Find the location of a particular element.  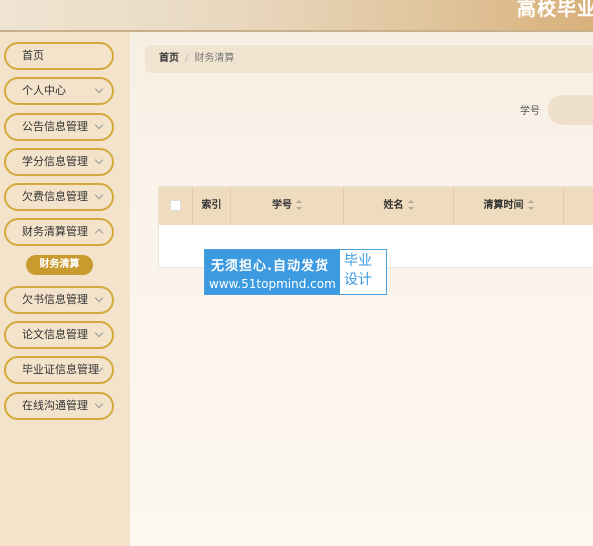

sidebar-item-diploma: 毕业证信息管理 is located at coordinates (59, 370).